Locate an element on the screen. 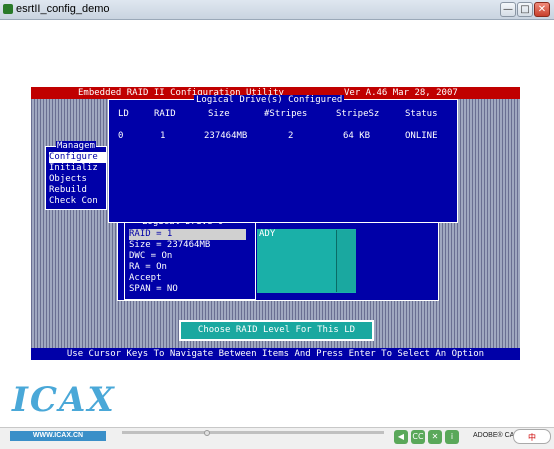 This screenshot has height=449, width=554. window-title: esrtII_config_demo is located at coordinates (63, 9).